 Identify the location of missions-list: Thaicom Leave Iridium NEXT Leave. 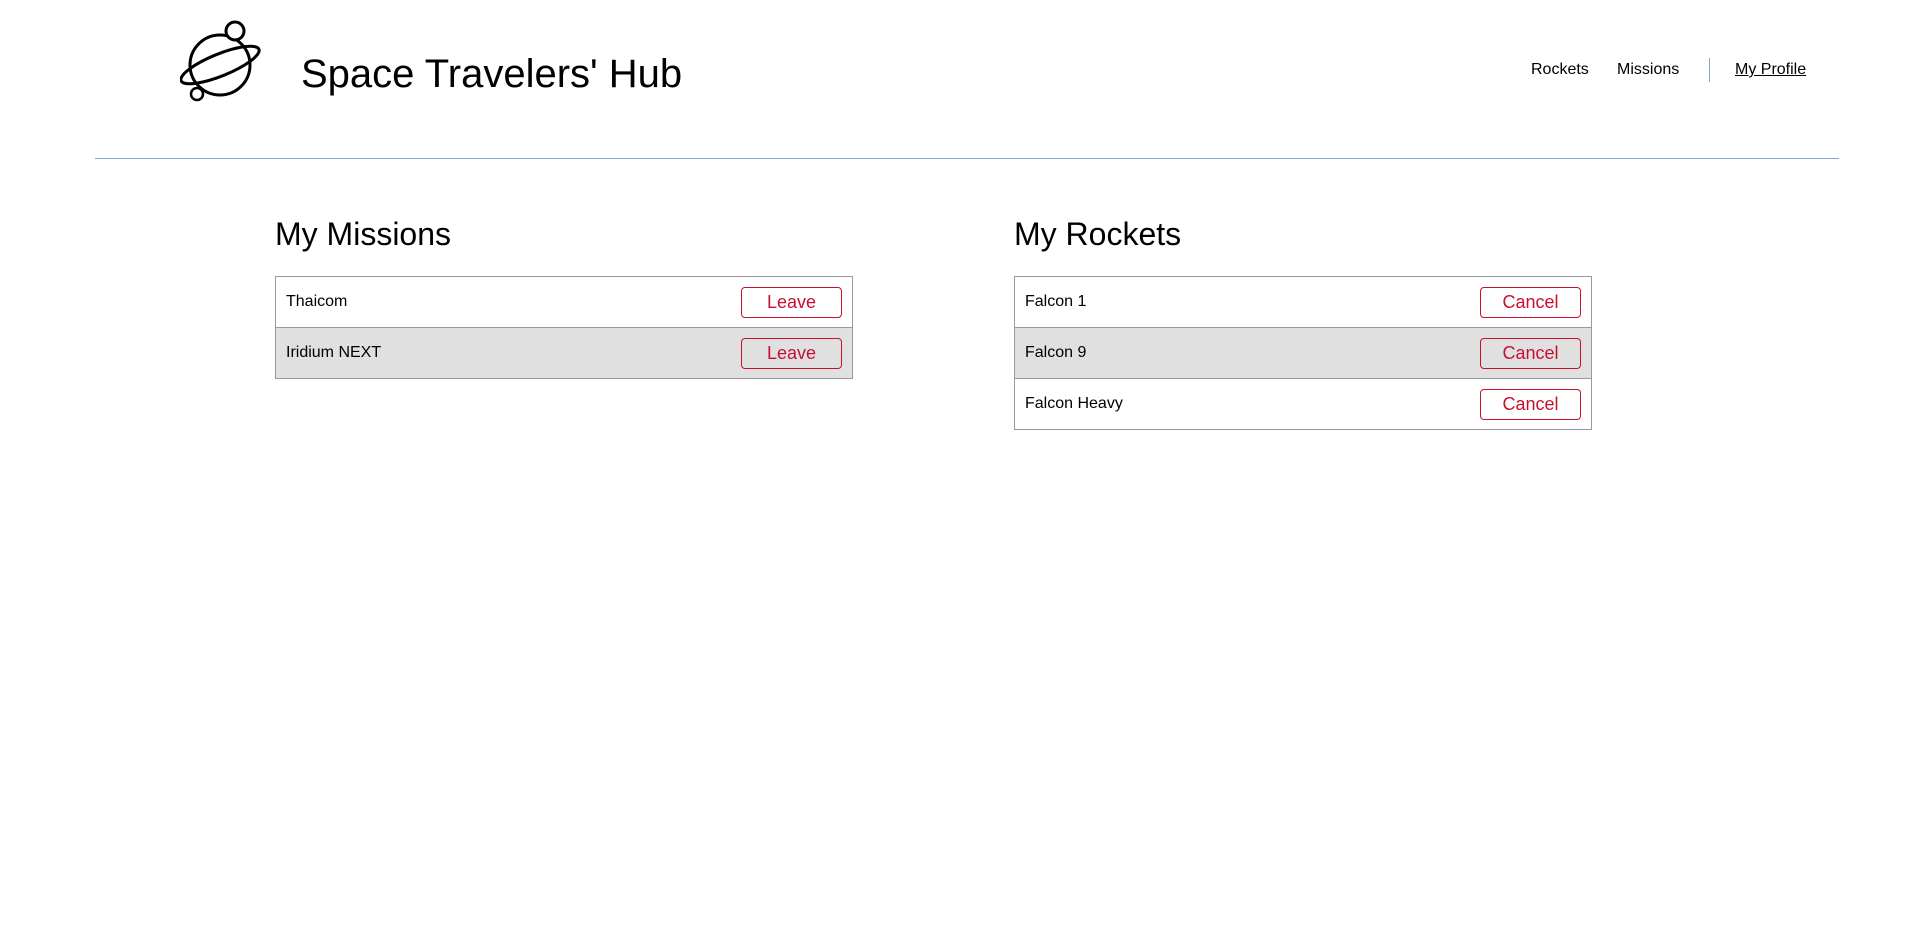
(564, 327).